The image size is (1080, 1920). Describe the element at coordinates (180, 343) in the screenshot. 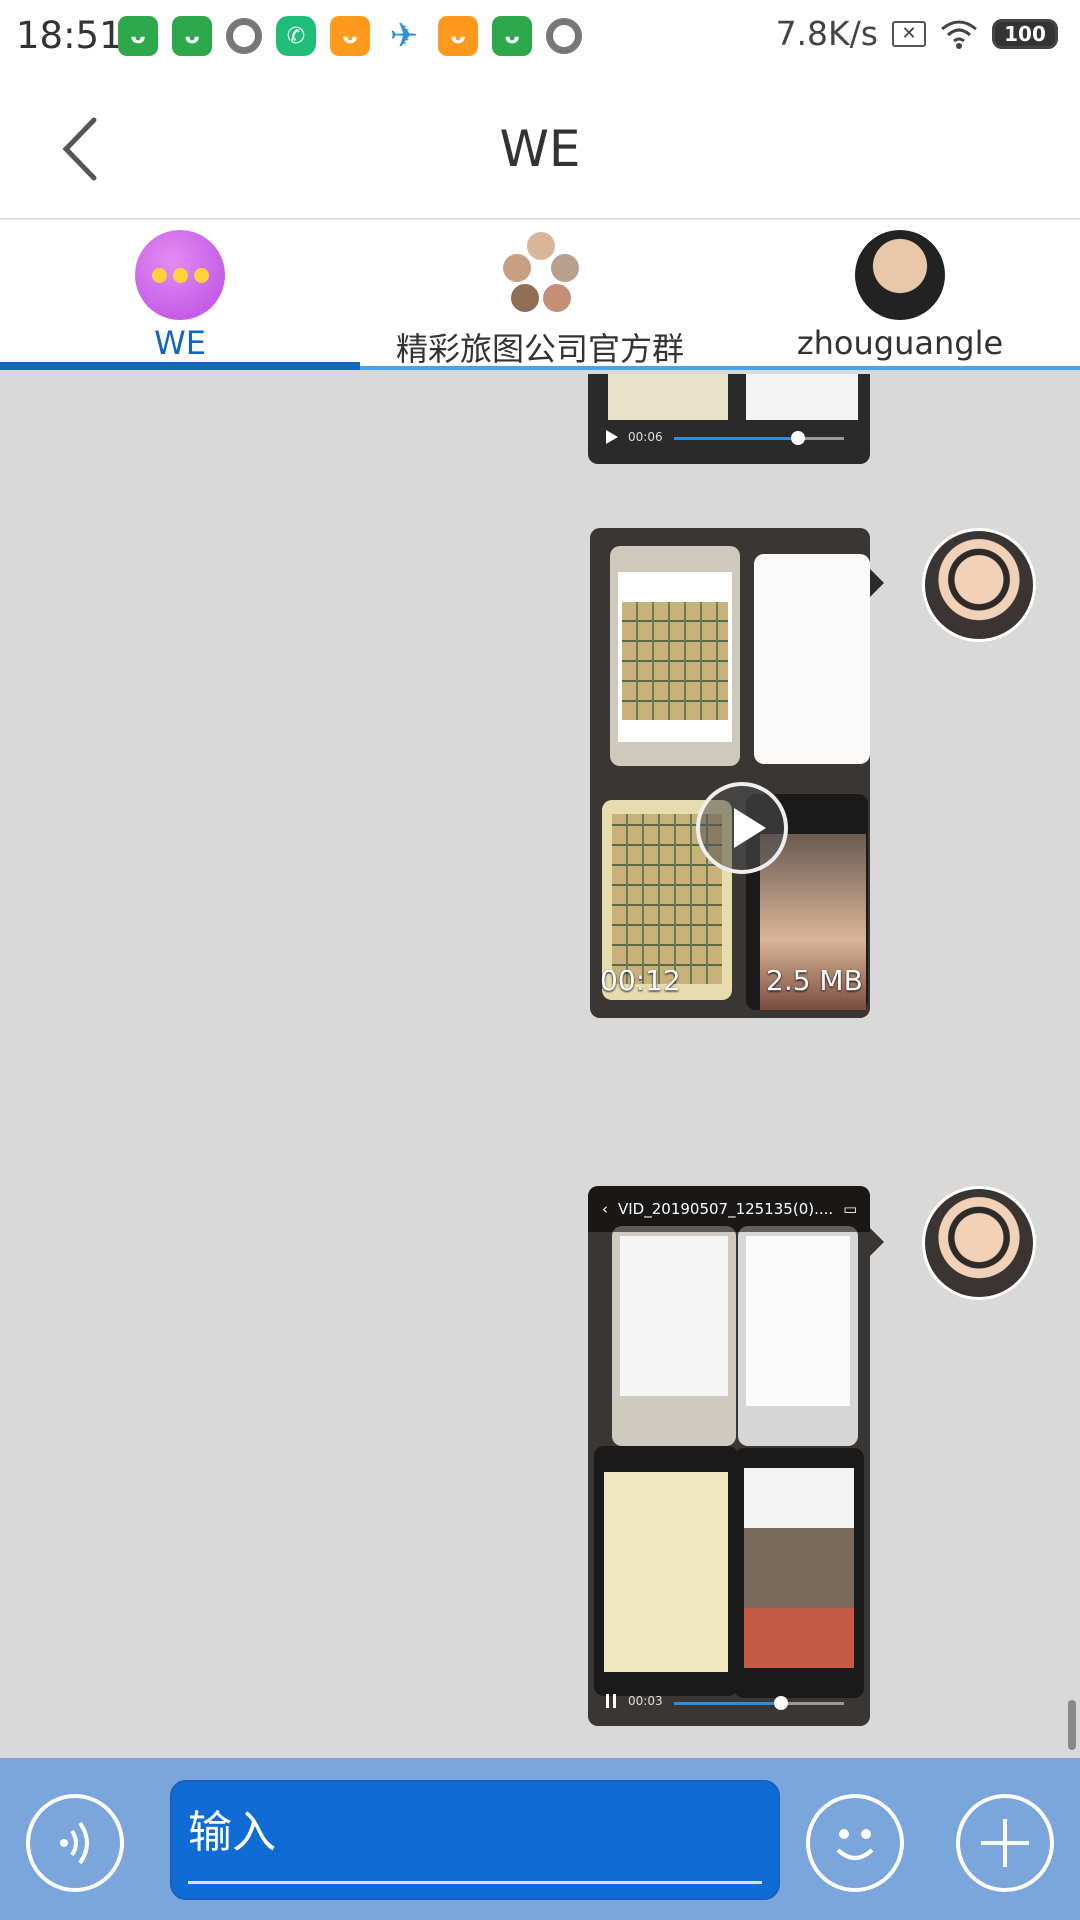

I see `tab-label: WE` at that location.